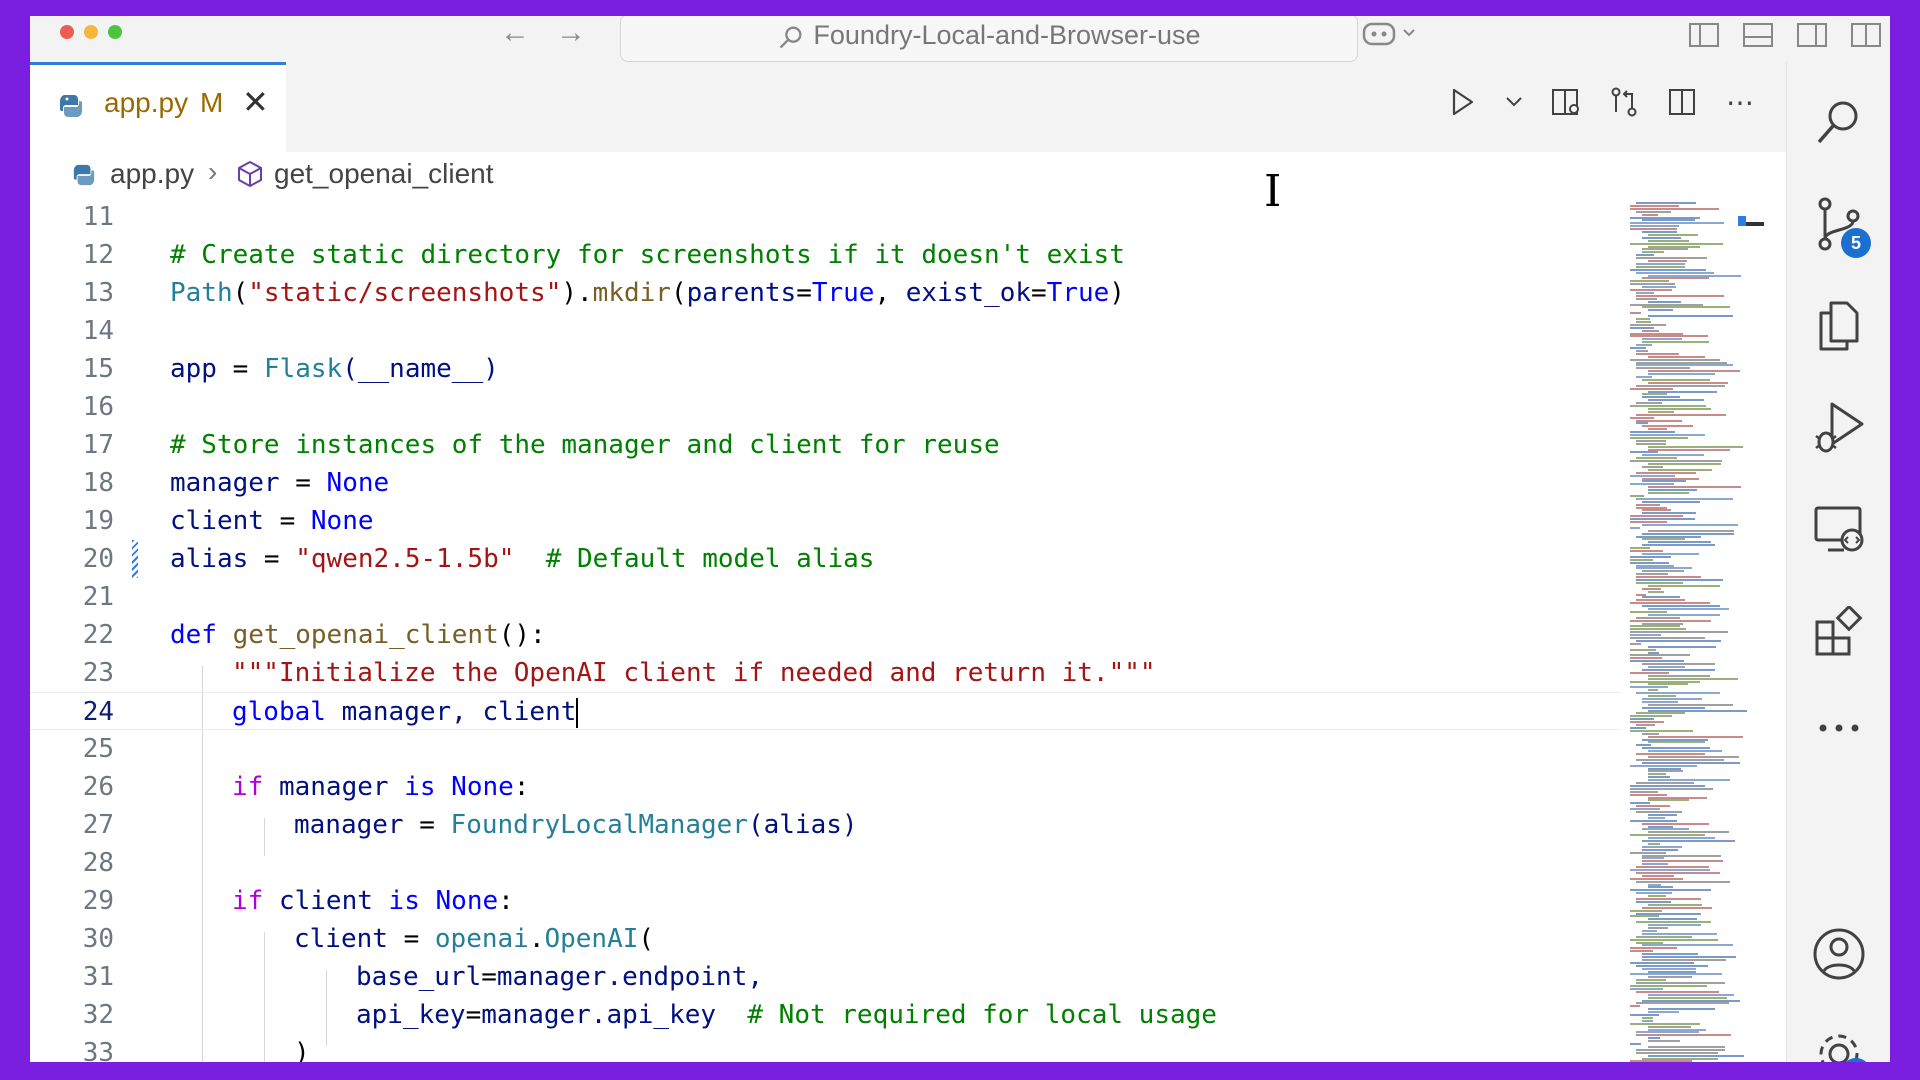  Describe the element at coordinates (802, 825) in the screenshot. I see `code-token: (alias)` at that location.